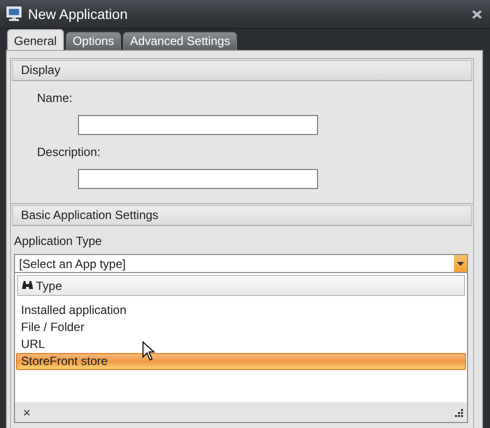 The width and height of the screenshot is (490, 428). Describe the element at coordinates (180, 41) in the screenshot. I see `tab: Advanced Settings` at that location.